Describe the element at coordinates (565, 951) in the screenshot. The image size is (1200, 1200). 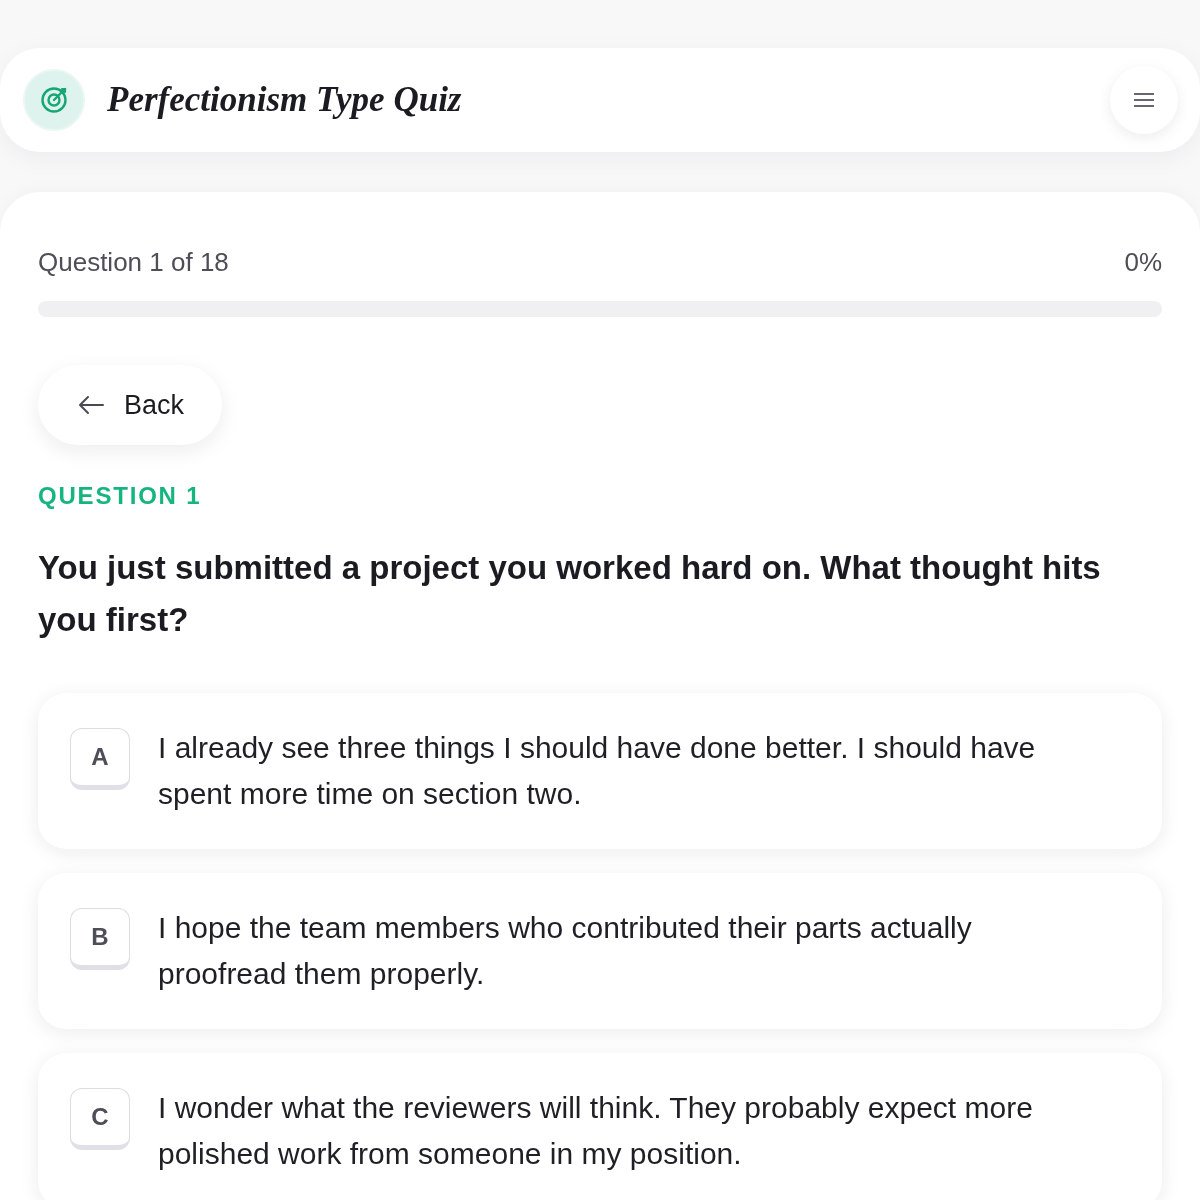
I see `option-text: I hope the team members who contributed their parts actually proofread them properly.` at that location.